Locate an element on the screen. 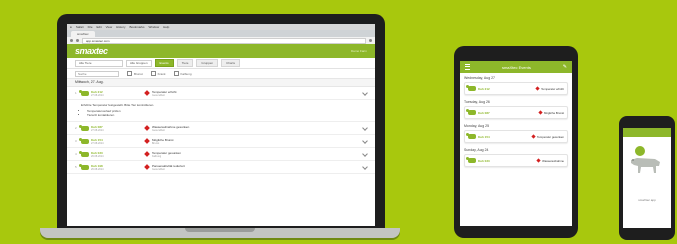 The height and width of the screenshot is (244, 677). hamburger-menu-icon is located at coordinates (467, 67).